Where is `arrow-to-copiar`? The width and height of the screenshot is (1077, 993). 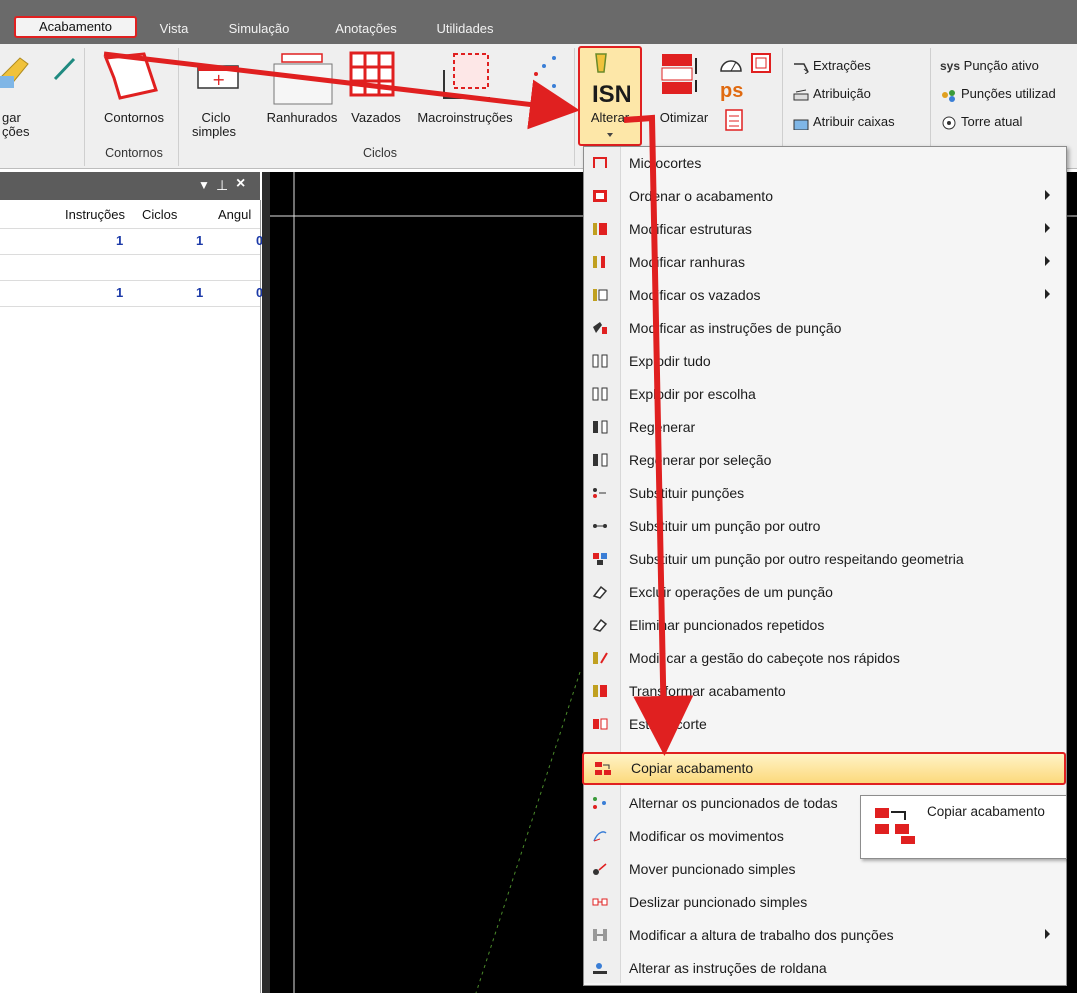 arrow-to-copiar is located at coordinates (658, 435).